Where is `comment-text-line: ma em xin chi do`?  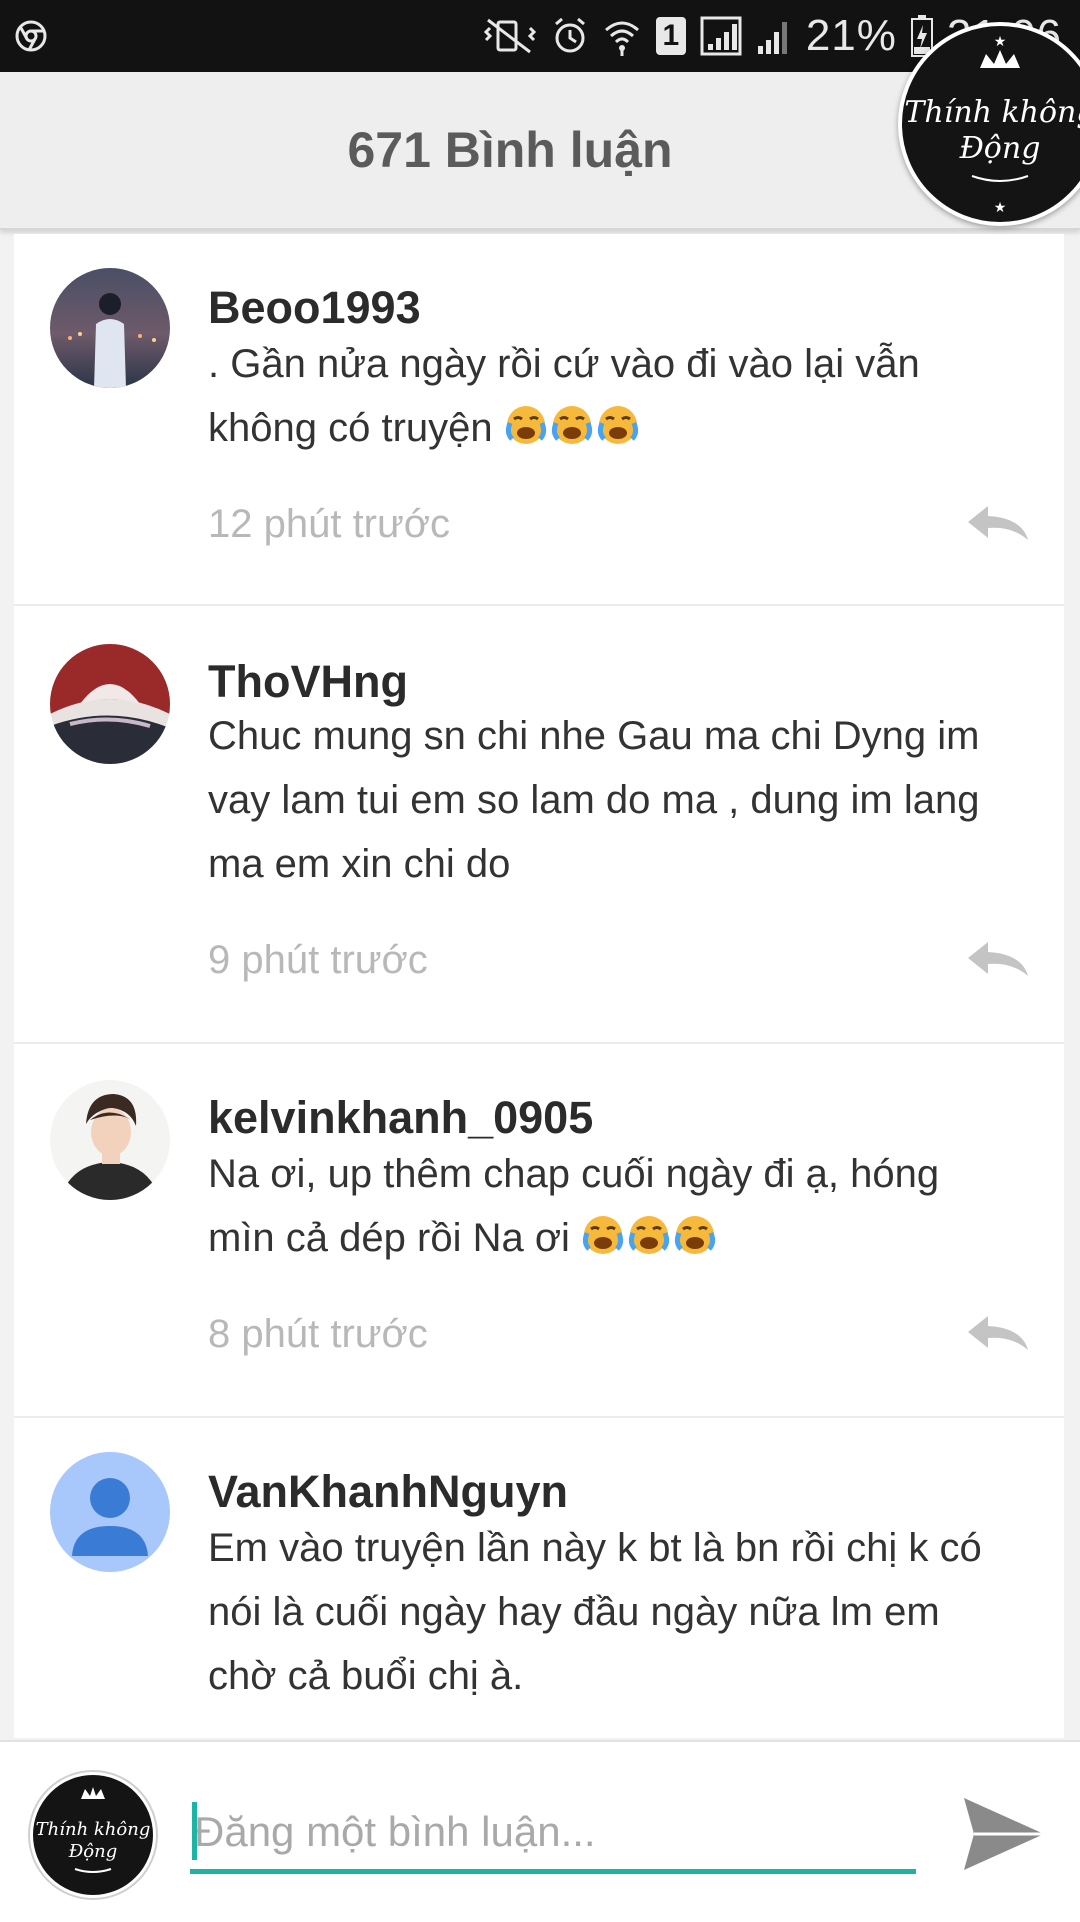 comment-text-line: ma em xin chi do is located at coordinates (359, 864).